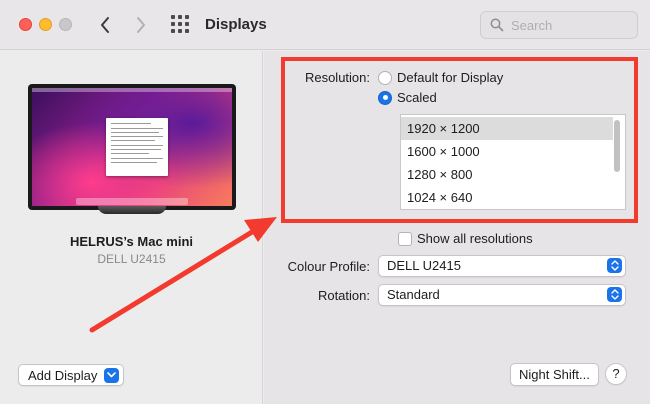  I want to click on show-all-resolutions-label: Show all resolutions, so click(475, 238).